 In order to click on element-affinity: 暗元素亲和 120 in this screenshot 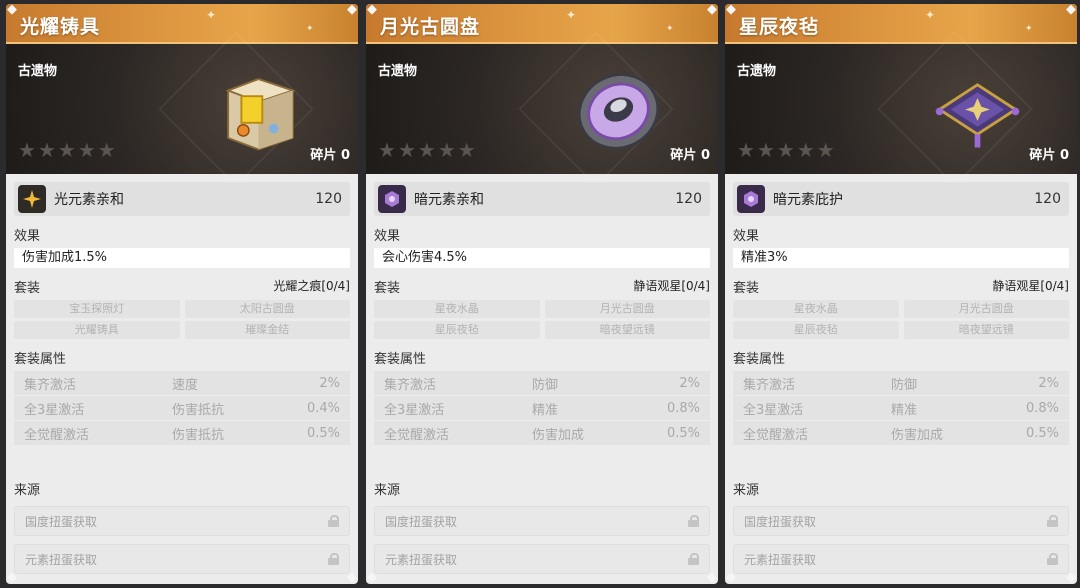, I will do `click(542, 199)`.